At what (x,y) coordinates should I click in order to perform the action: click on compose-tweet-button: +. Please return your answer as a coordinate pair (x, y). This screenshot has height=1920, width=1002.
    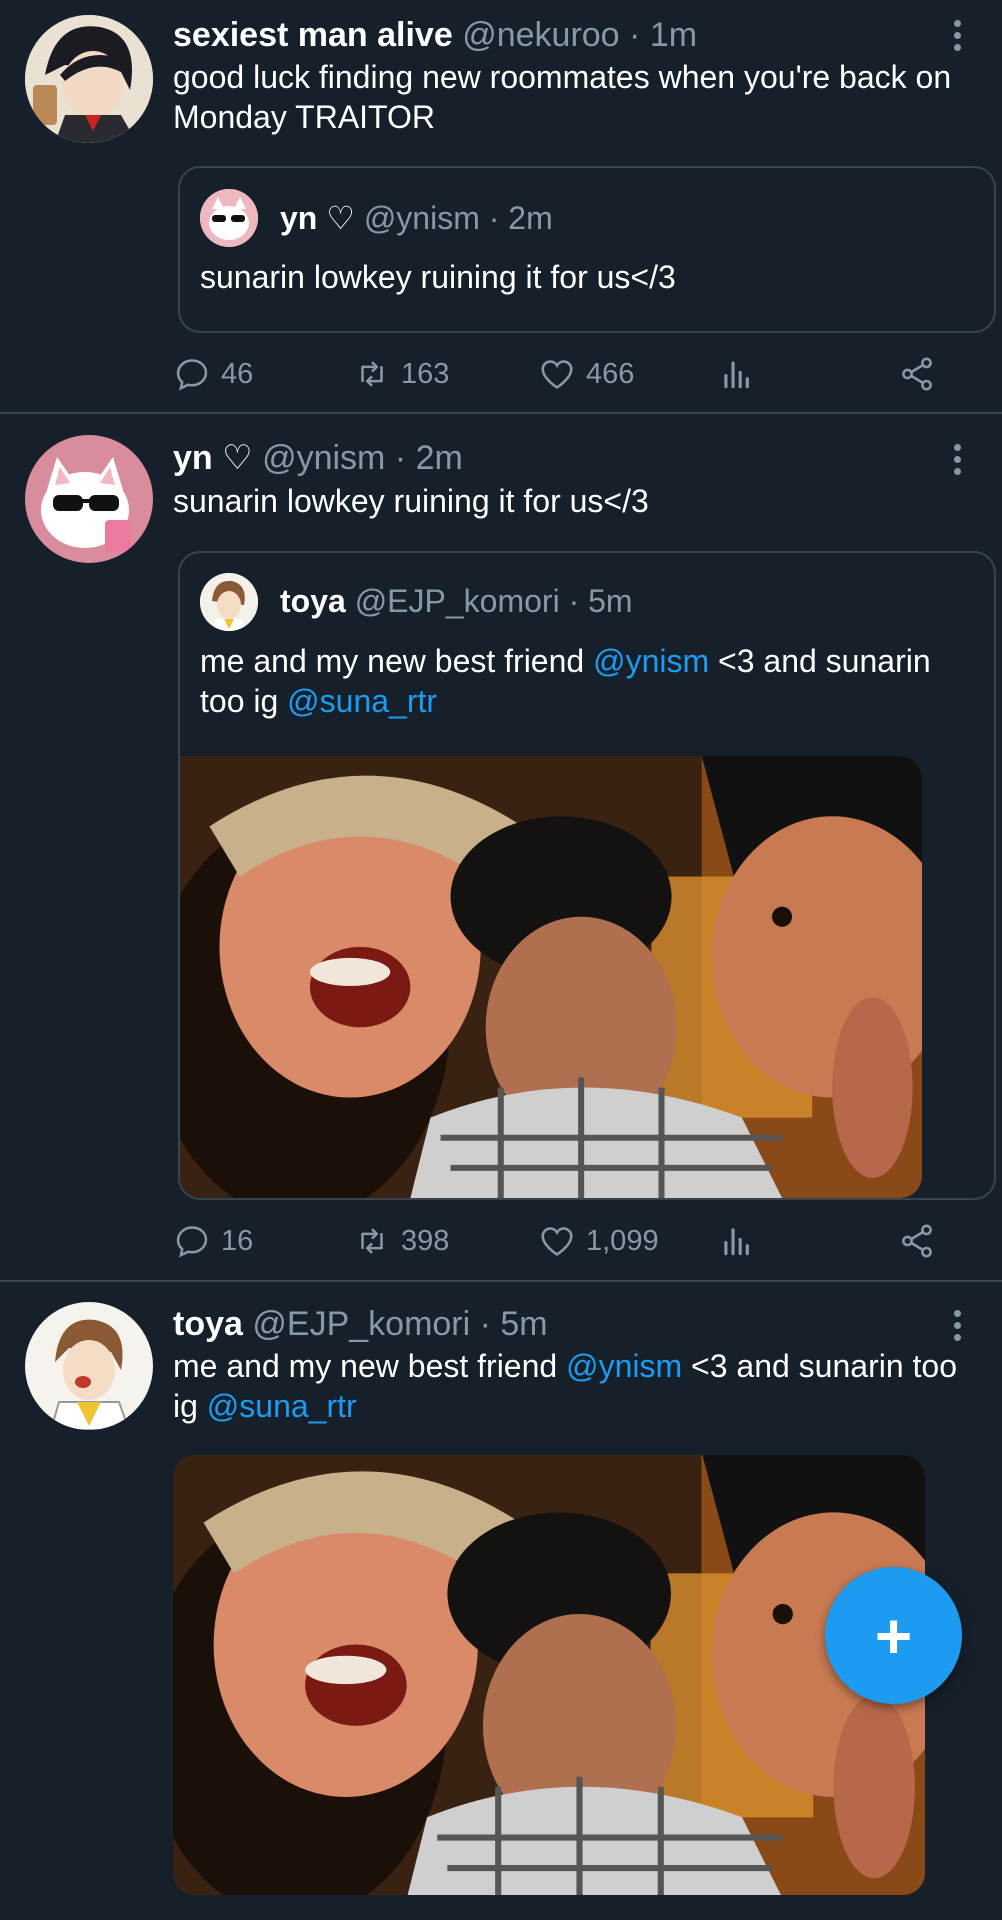
    Looking at the image, I should click on (893, 1635).